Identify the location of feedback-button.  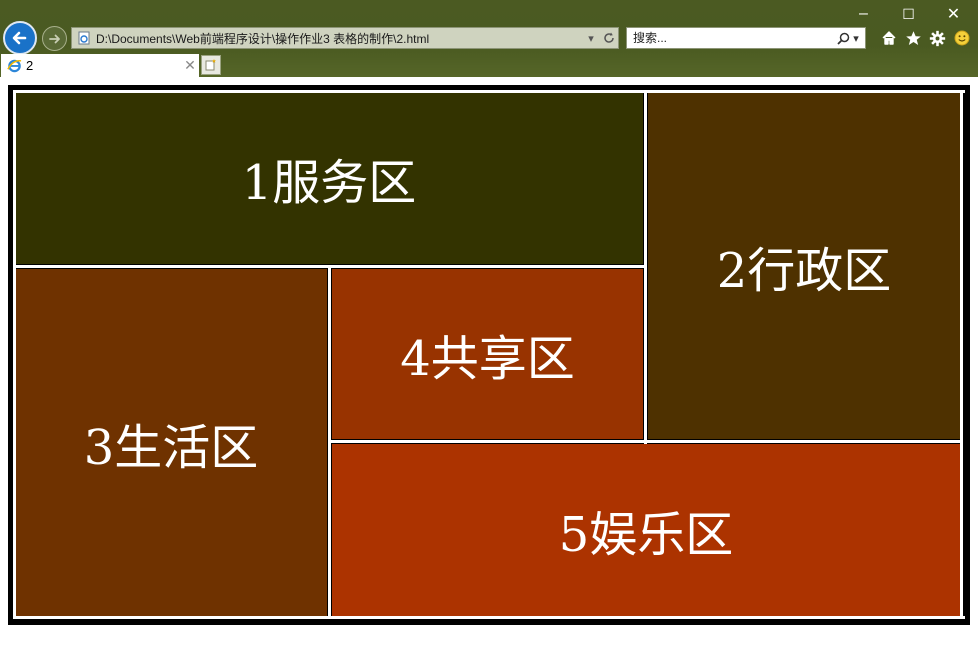
(962, 38).